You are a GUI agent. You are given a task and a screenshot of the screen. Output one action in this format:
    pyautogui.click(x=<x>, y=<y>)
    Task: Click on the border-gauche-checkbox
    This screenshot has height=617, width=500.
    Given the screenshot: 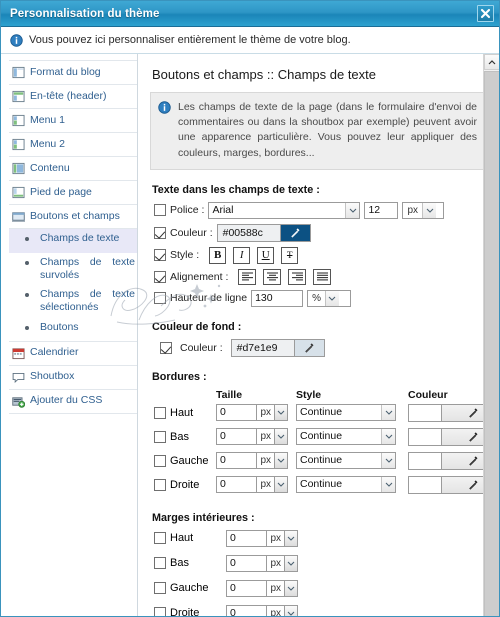 What is the action you would take?
    pyautogui.click(x=160, y=460)
    